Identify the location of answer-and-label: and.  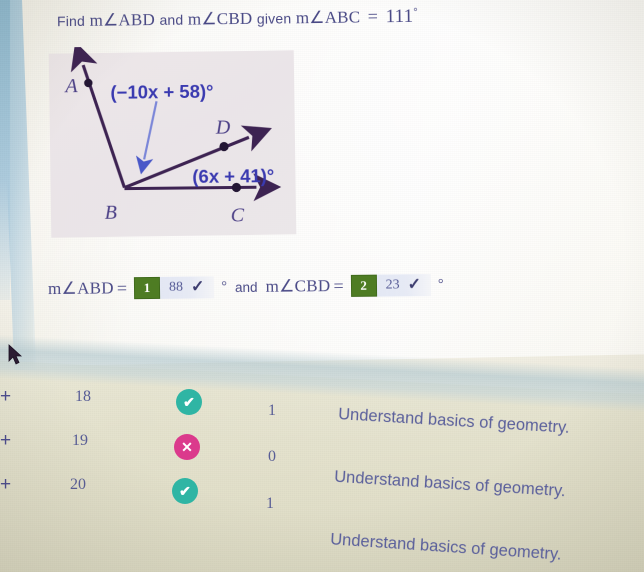
(246, 287).